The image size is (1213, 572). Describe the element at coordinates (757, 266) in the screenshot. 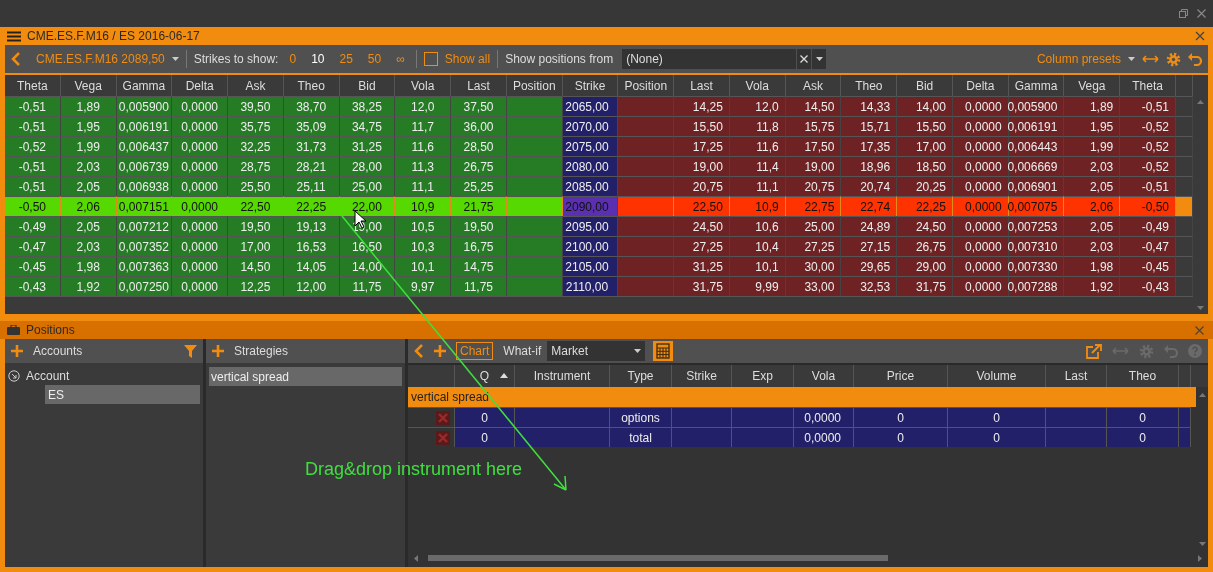

I see `table-cell: 10,1` at that location.